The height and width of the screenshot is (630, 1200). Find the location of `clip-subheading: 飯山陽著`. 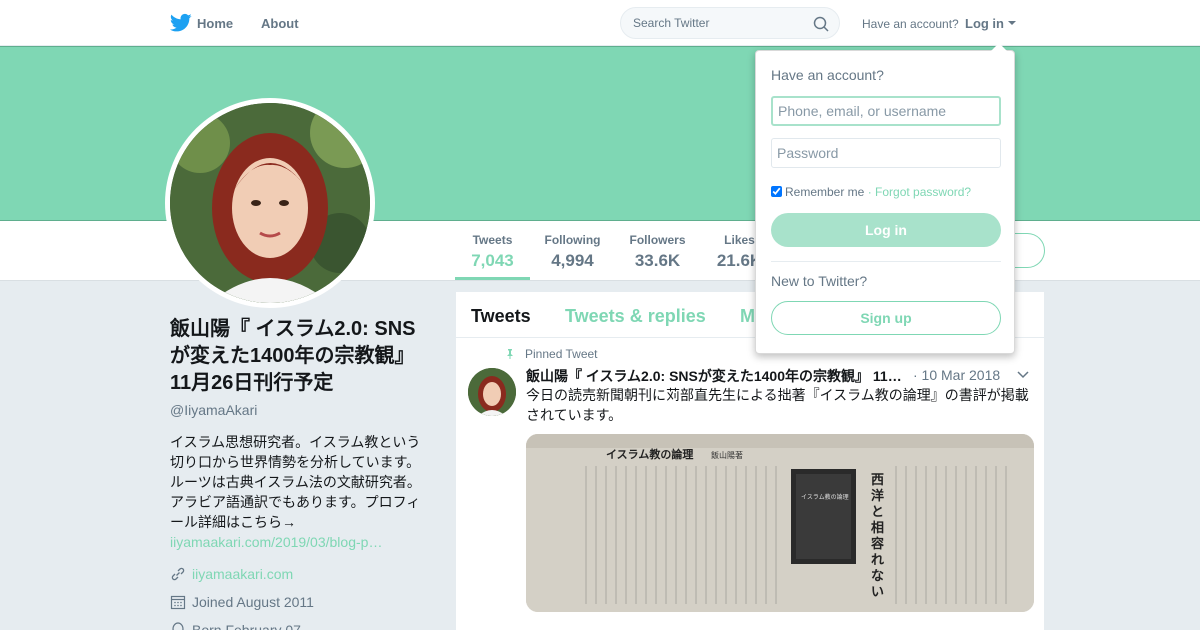

clip-subheading: 飯山陽著 is located at coordinates (727, 455).